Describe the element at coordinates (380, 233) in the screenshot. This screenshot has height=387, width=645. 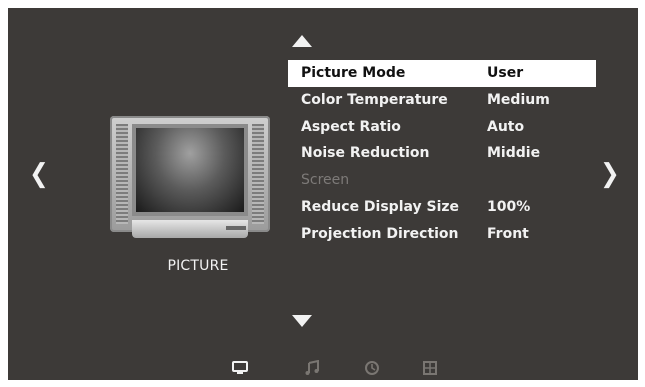
I see `menu-item-label: Projection Direction` at that location.